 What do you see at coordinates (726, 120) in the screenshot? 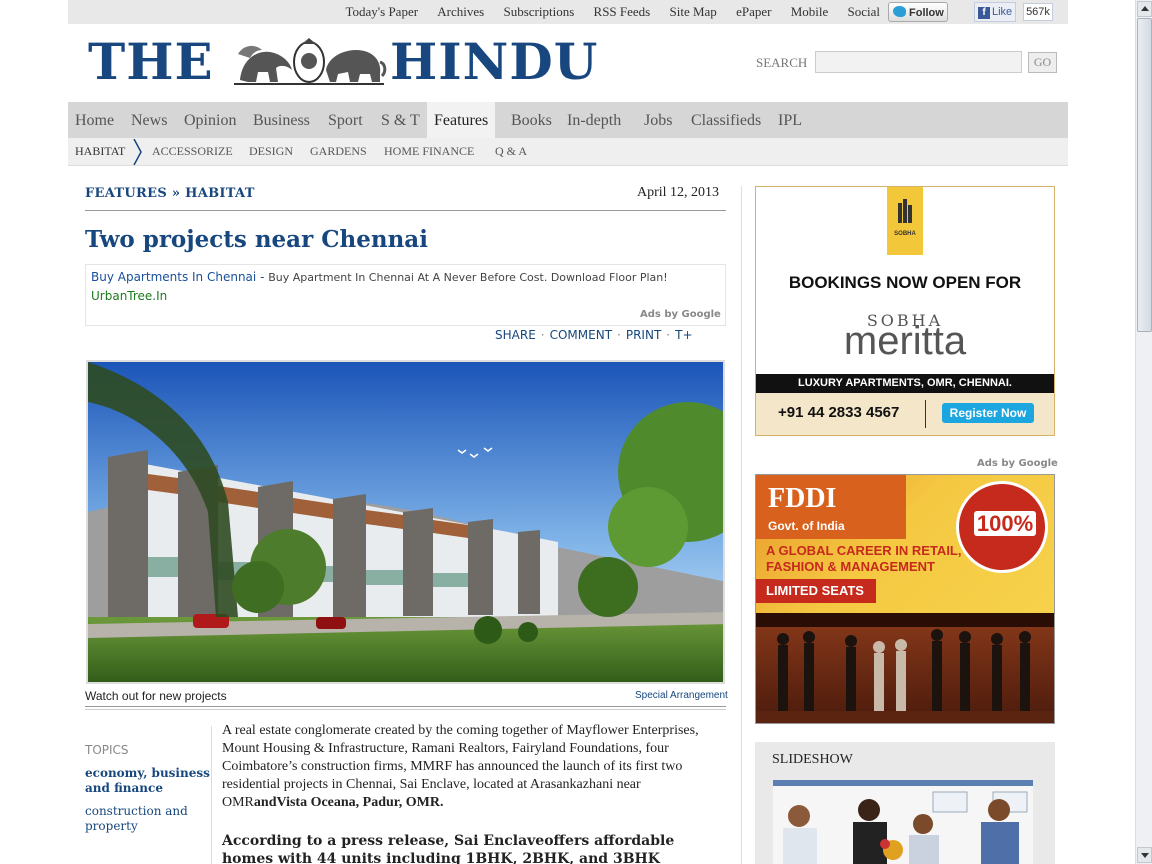
I see `nav-classifieds: Classifieds` at bounding box center [726, 120].